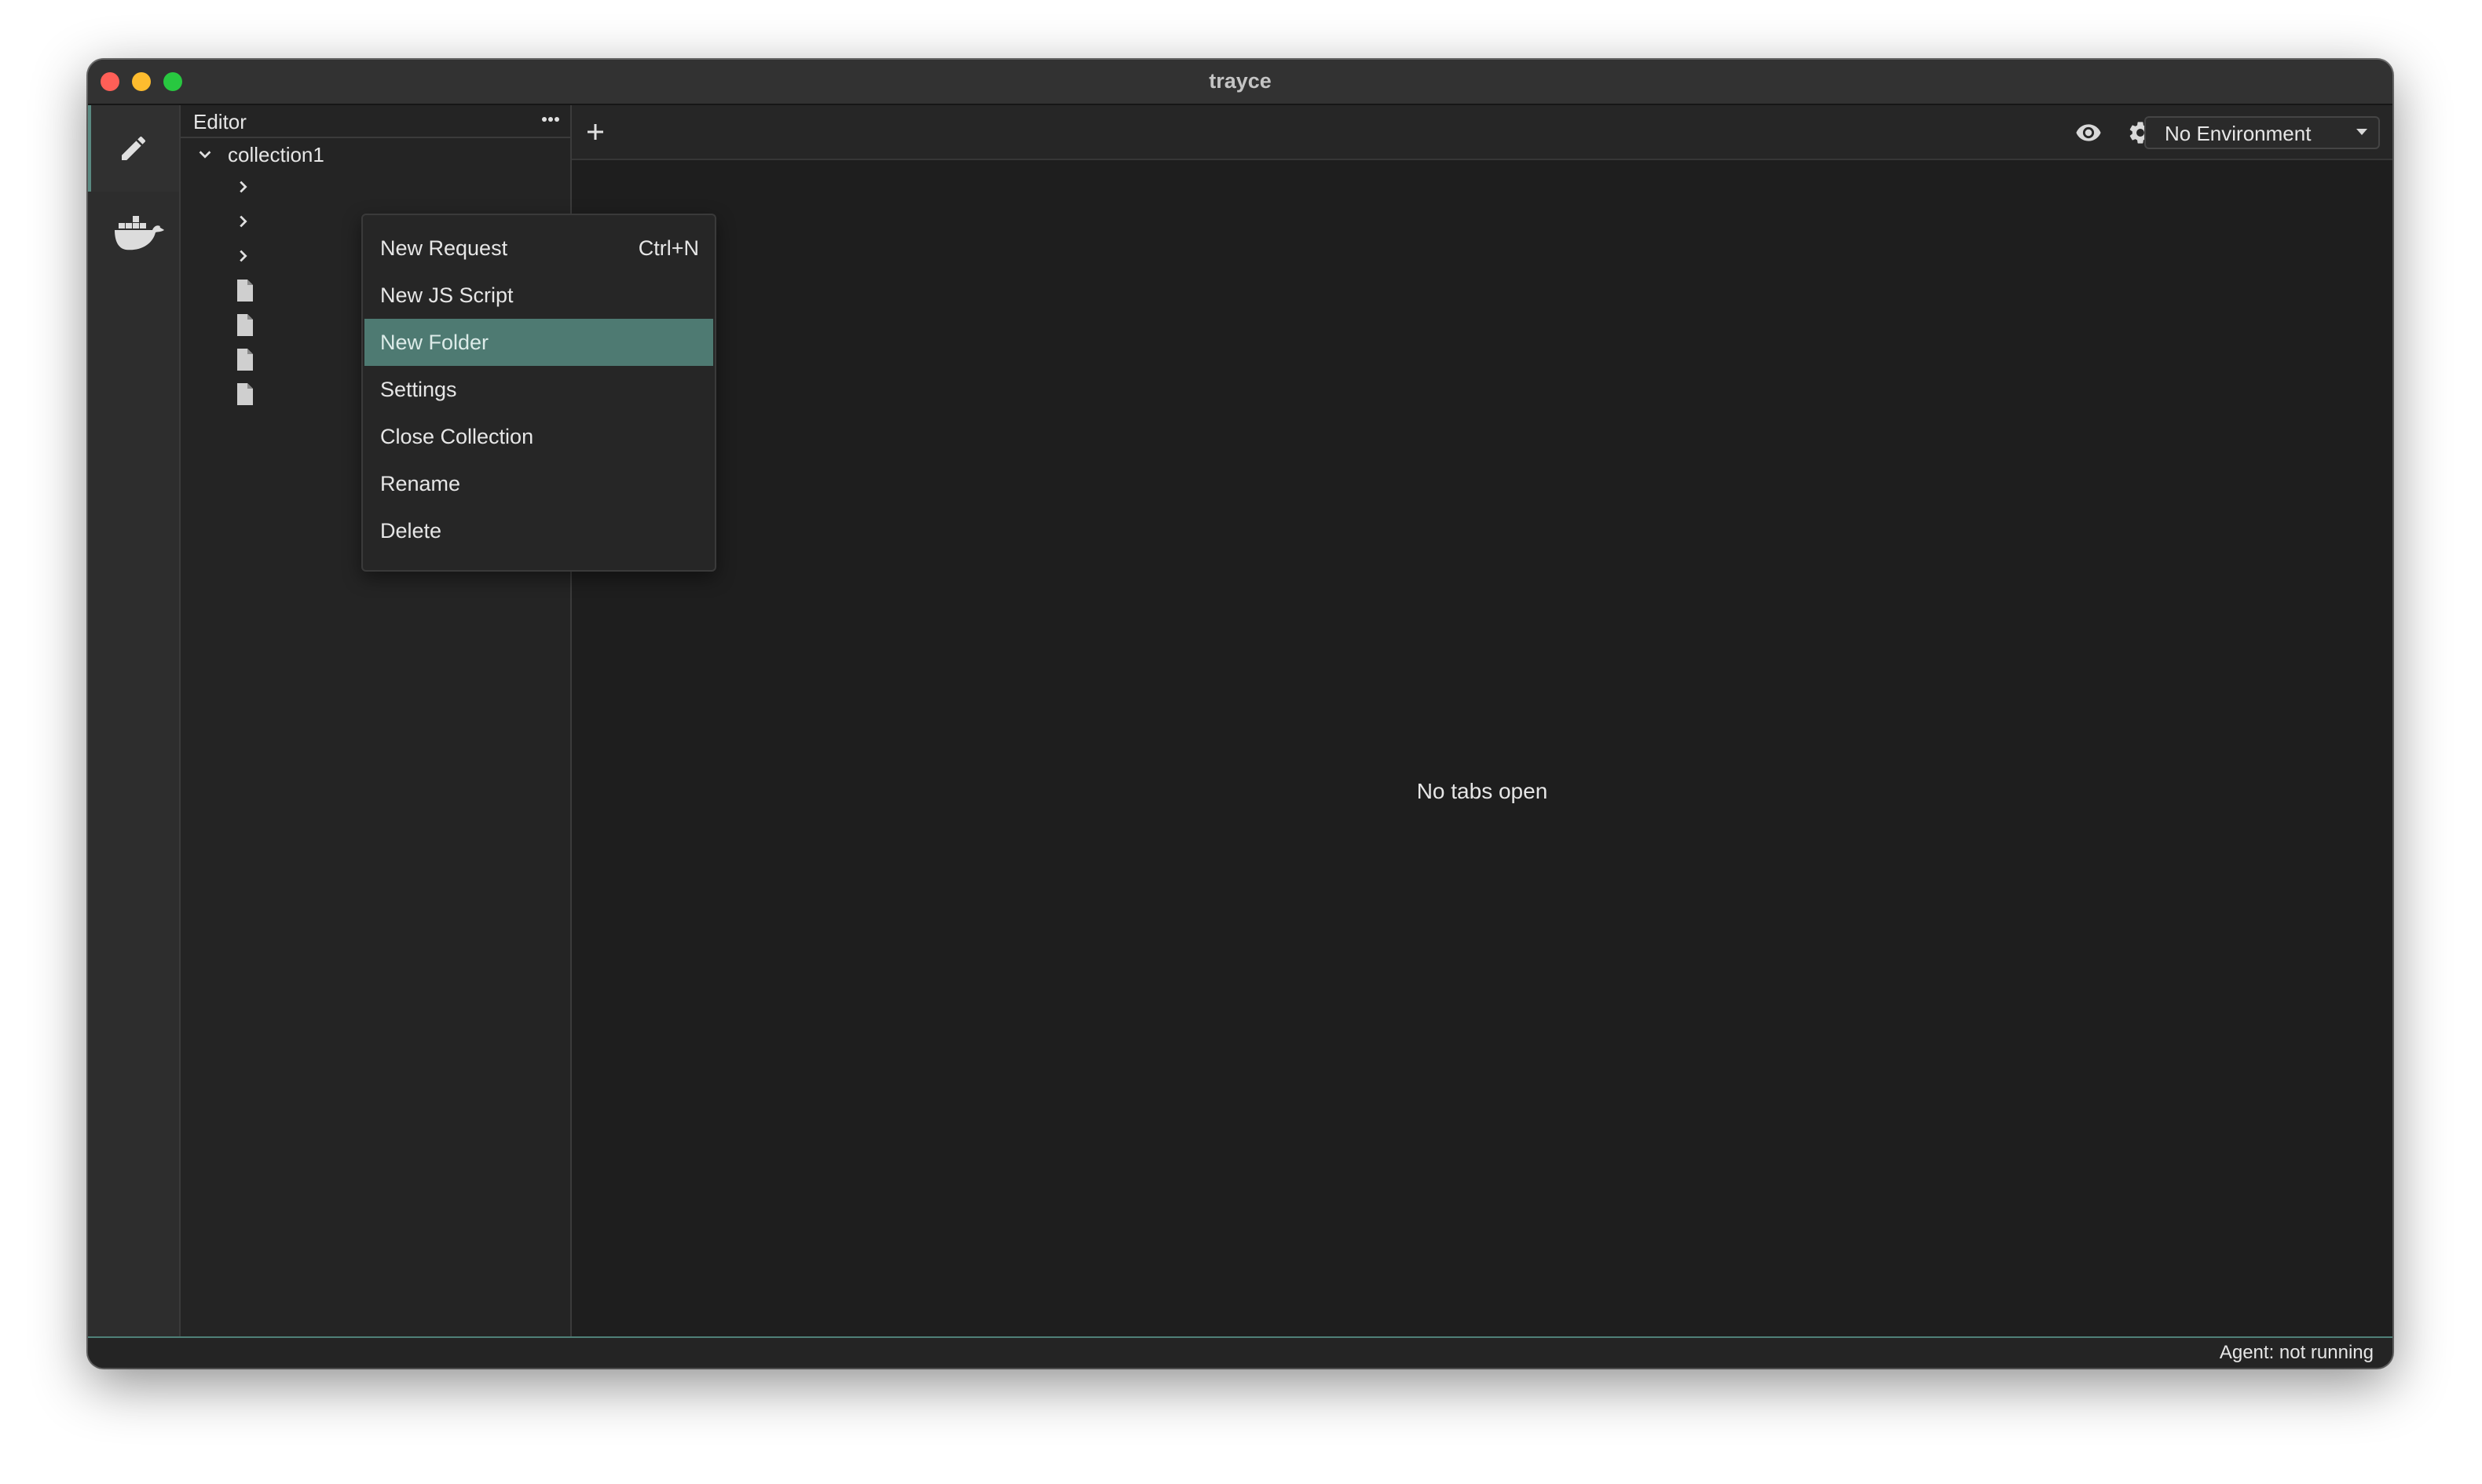 The width and height of the screenshot is (2482, 1484). What do you see at coordinates (538, 296) in the screenshot?
I see `menu-item-new-js-script: New JS Script` at bounding box center [538, 296].